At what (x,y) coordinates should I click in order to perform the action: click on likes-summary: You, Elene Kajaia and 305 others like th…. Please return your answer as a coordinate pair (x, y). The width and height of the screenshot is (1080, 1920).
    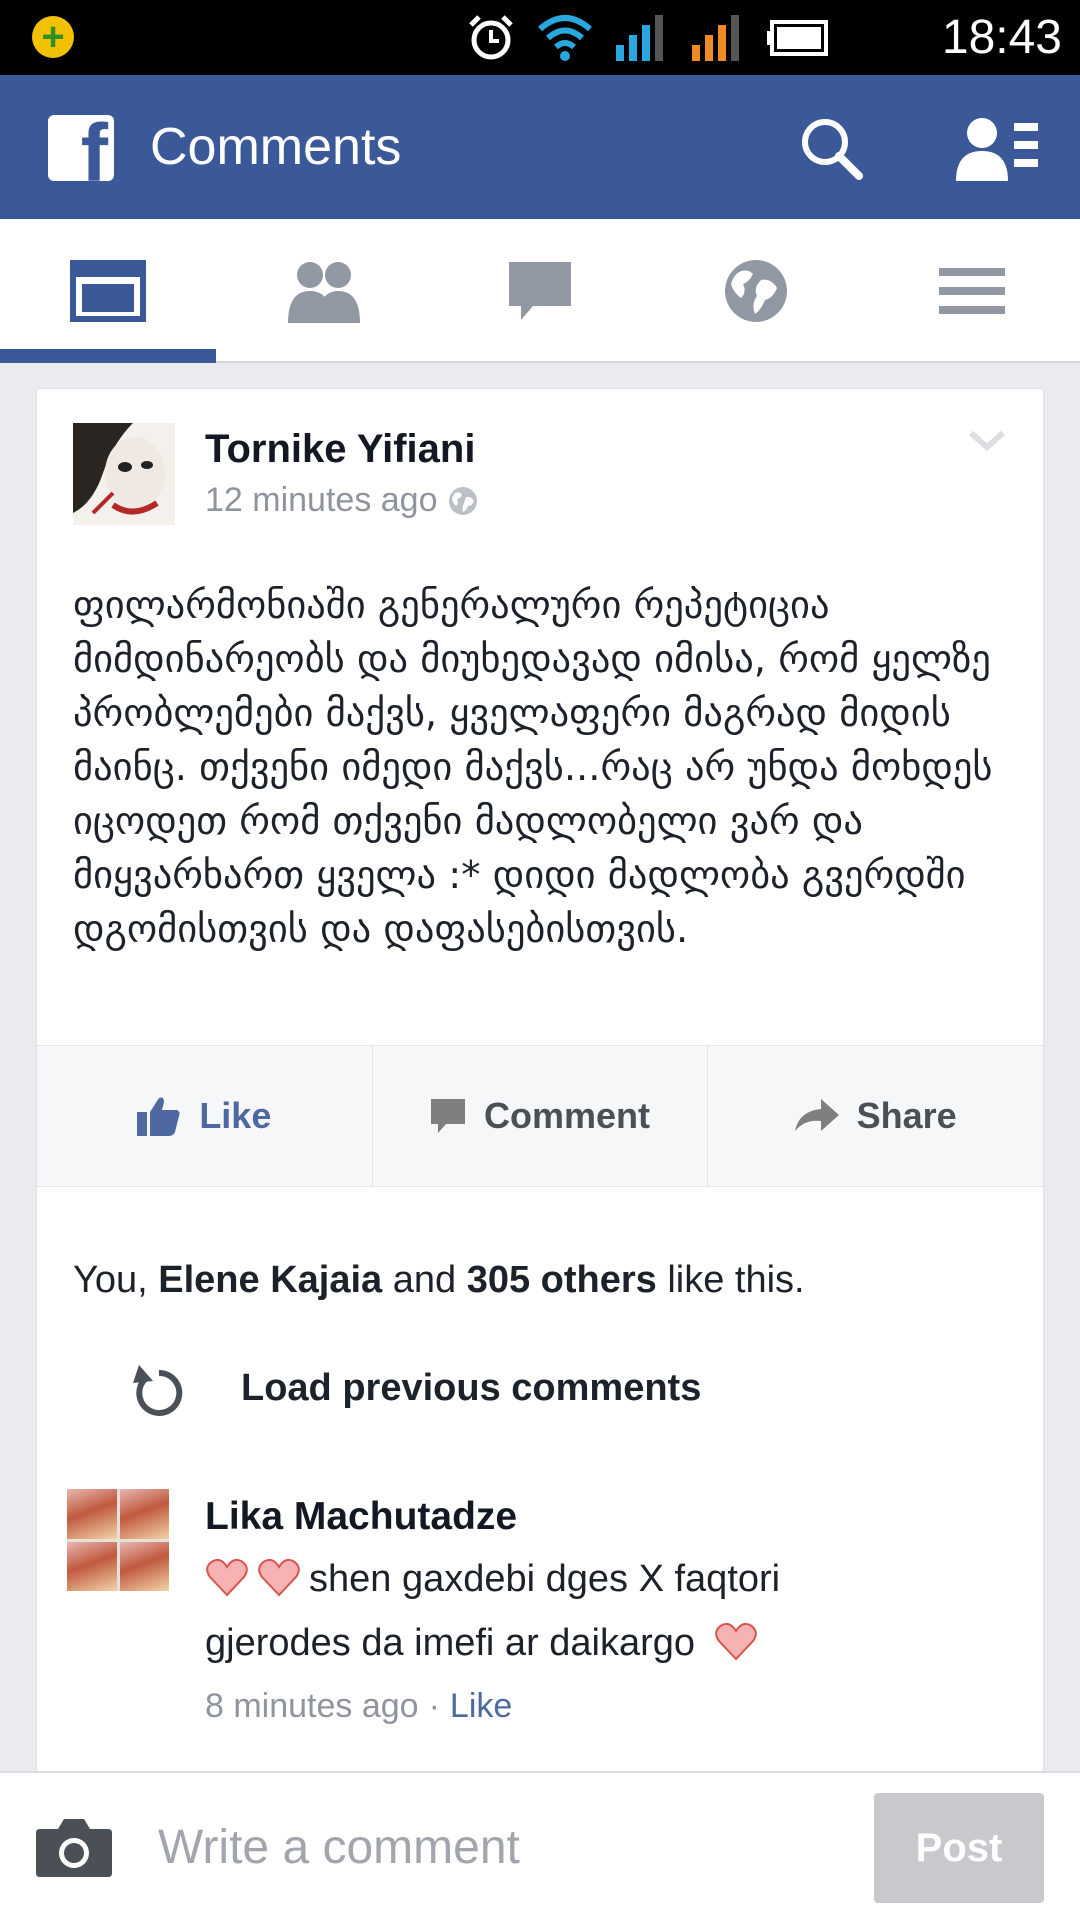
    Looking at the image, I should click on (439, 1280).